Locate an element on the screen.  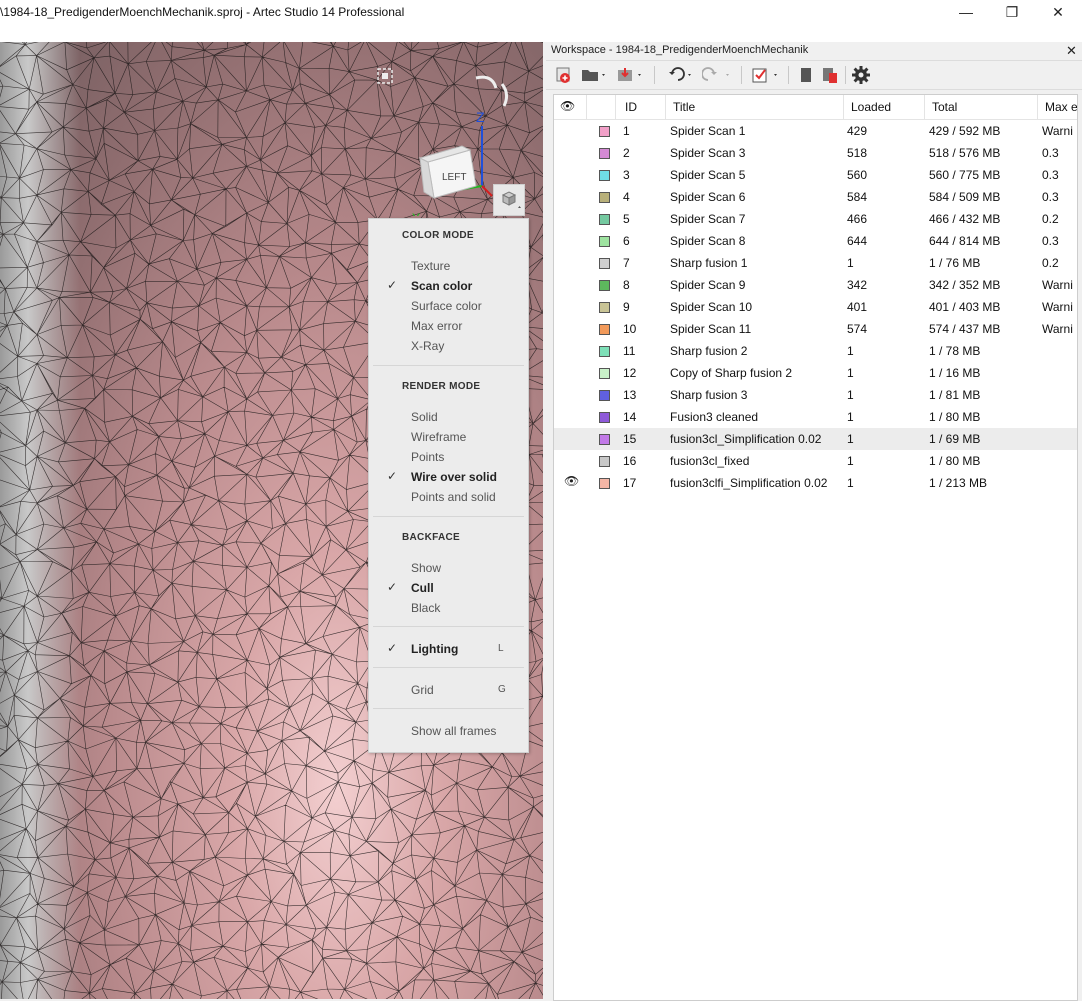
menu-item-x-ray: X-Ray is located at coordinates (448, 346).